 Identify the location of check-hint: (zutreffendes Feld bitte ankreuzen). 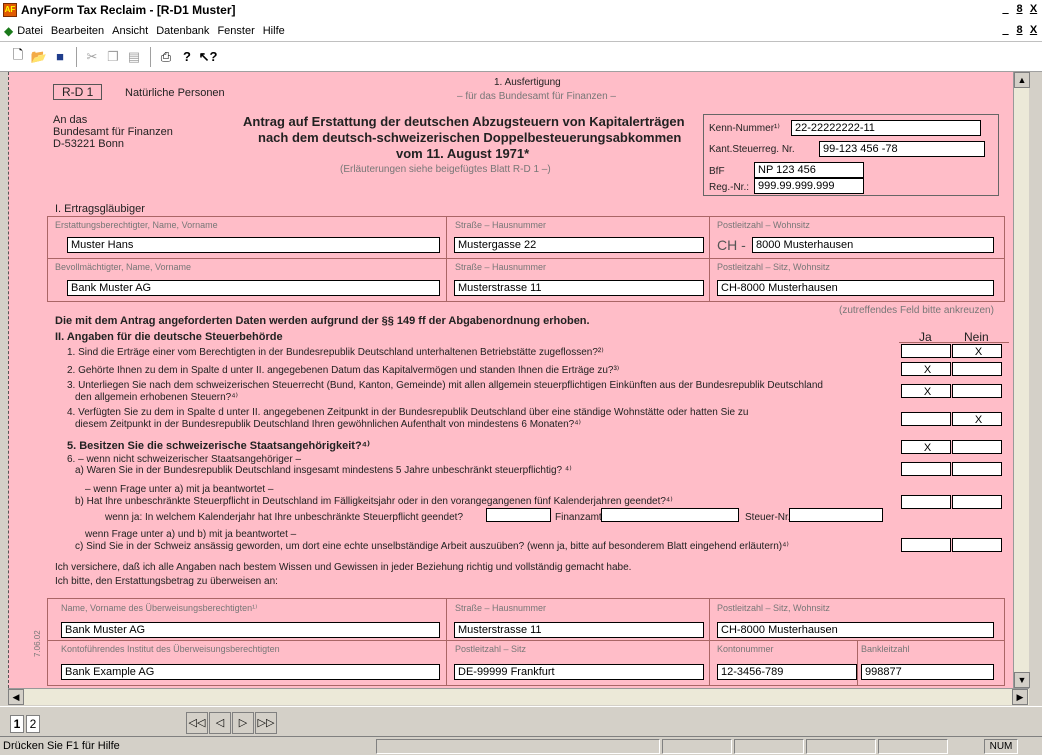
(916, 310).